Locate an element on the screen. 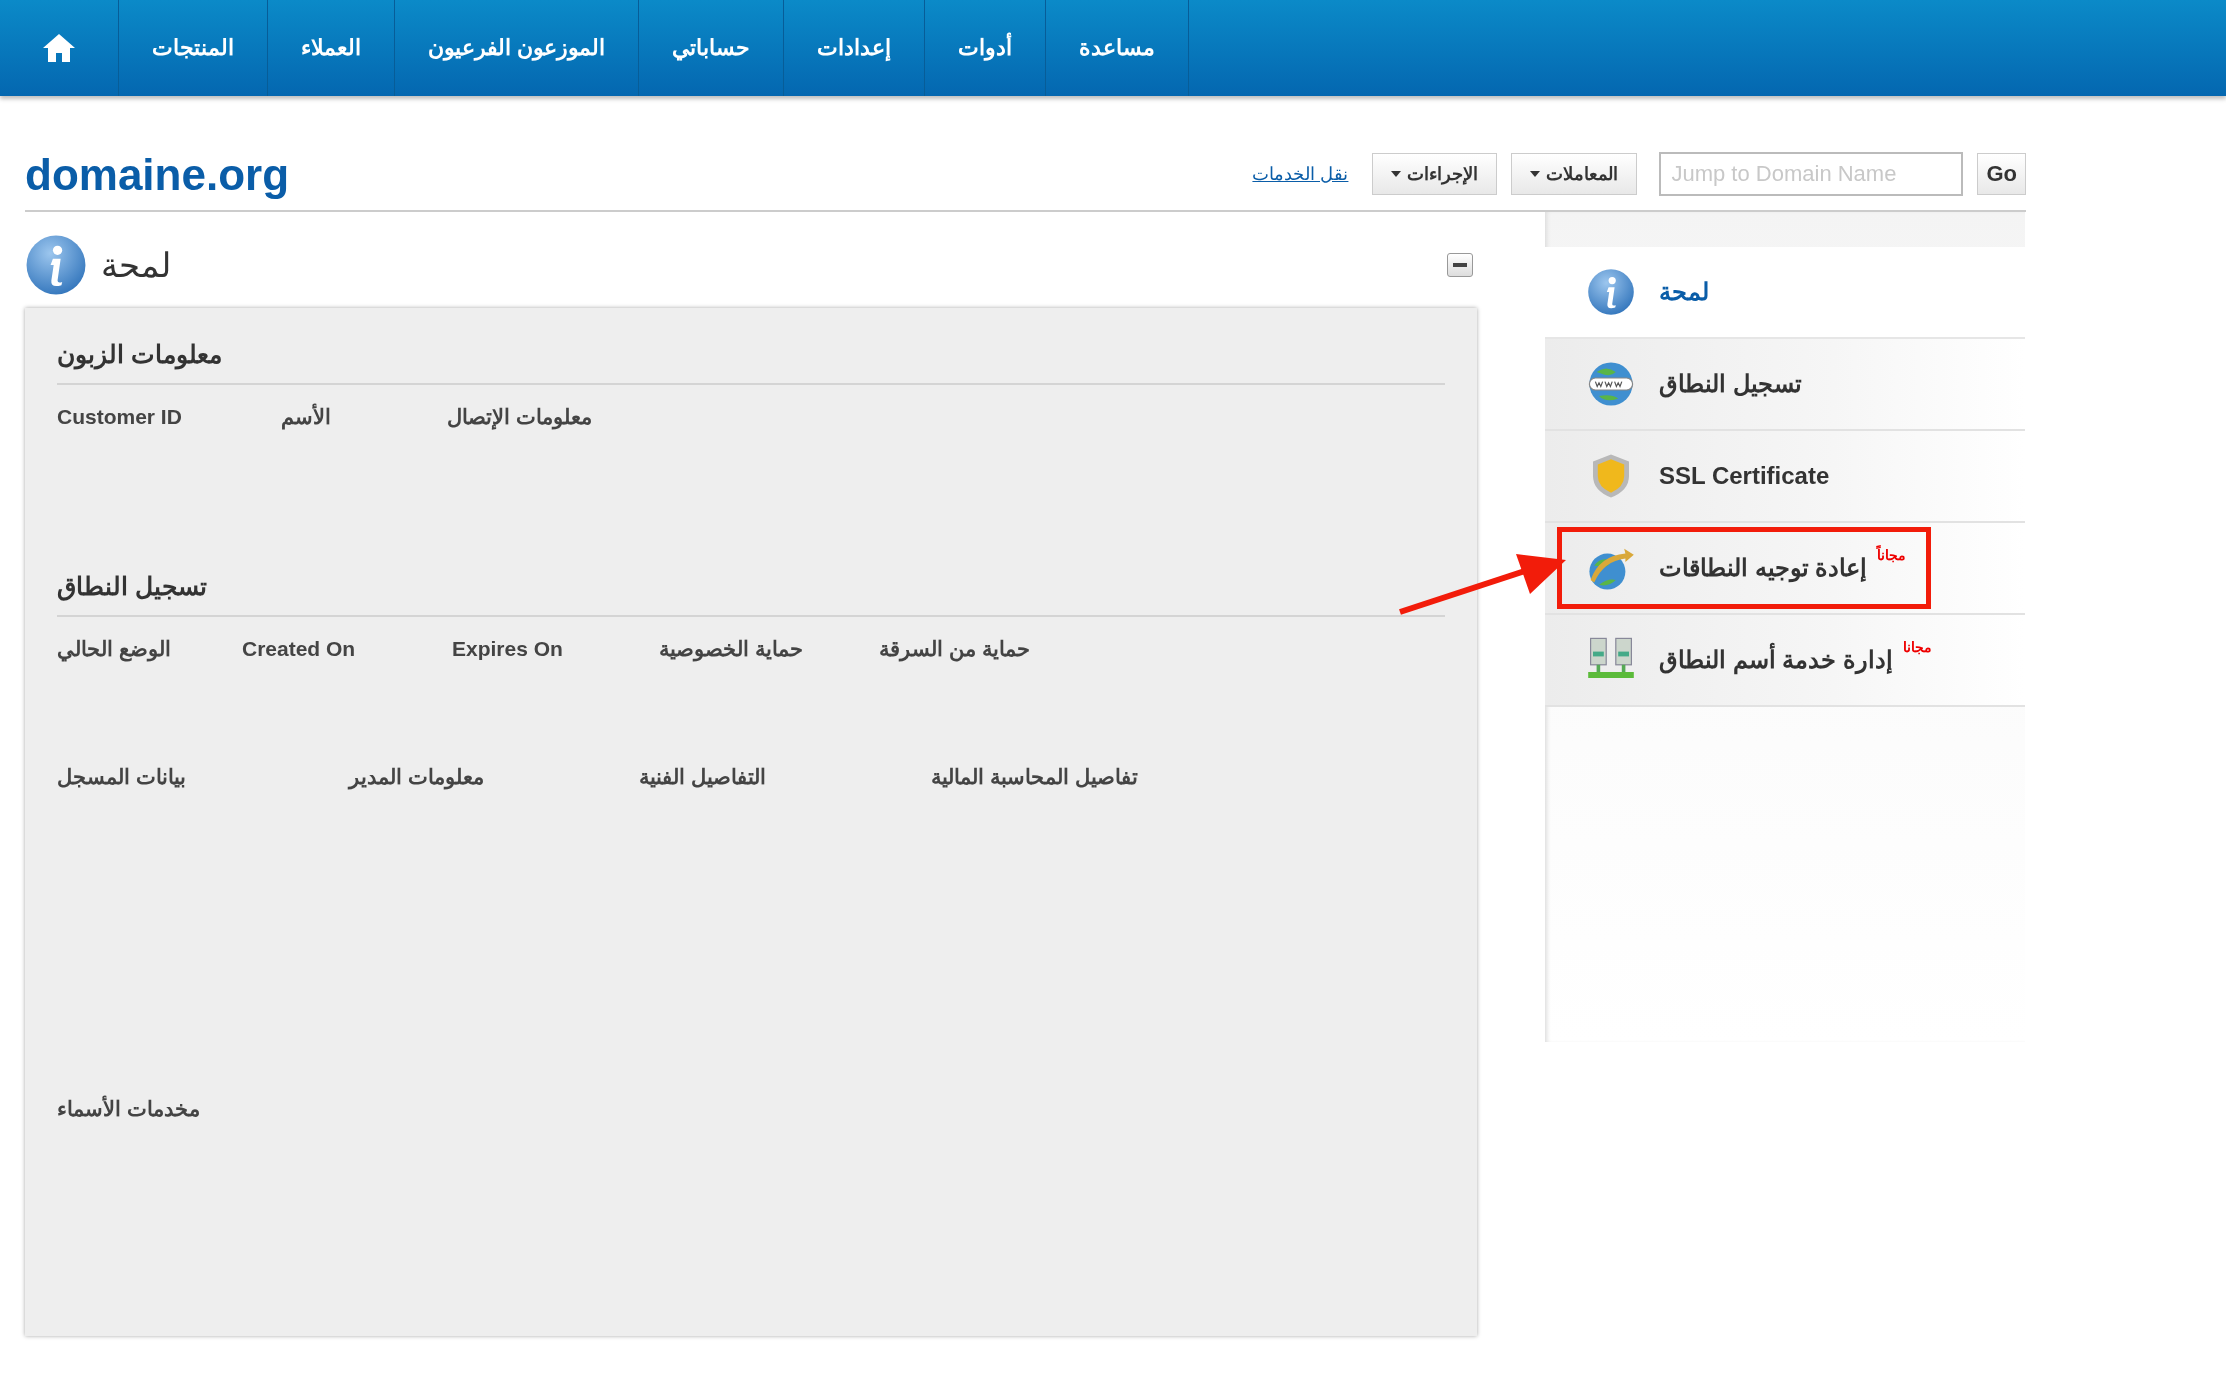 The width and height of the screenshot is (2226, 1378). sidebar-item: تسجيل النطاق is located at coordinates (1785, 385).